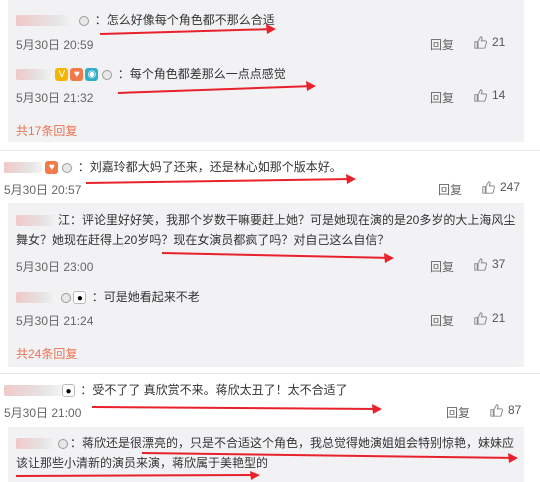 The width and height of the screenshot is (540, 482). I want to click on list-item: ● ：受不了了 真欣赏不来。蒋欣太丑了！太不合适了, so click(176, 390).